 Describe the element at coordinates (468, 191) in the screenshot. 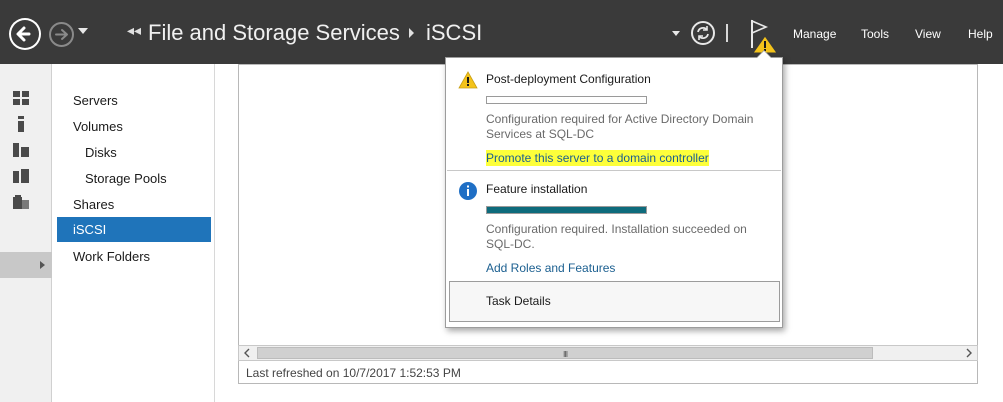

I see `info-icon` at that location.